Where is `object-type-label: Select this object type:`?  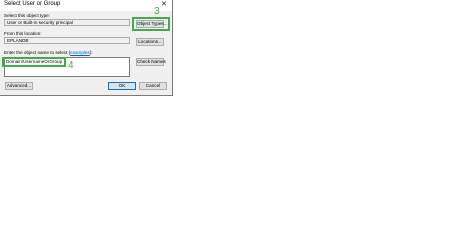 object-type-label: Select this object type: is located at coordinates (27, 15).